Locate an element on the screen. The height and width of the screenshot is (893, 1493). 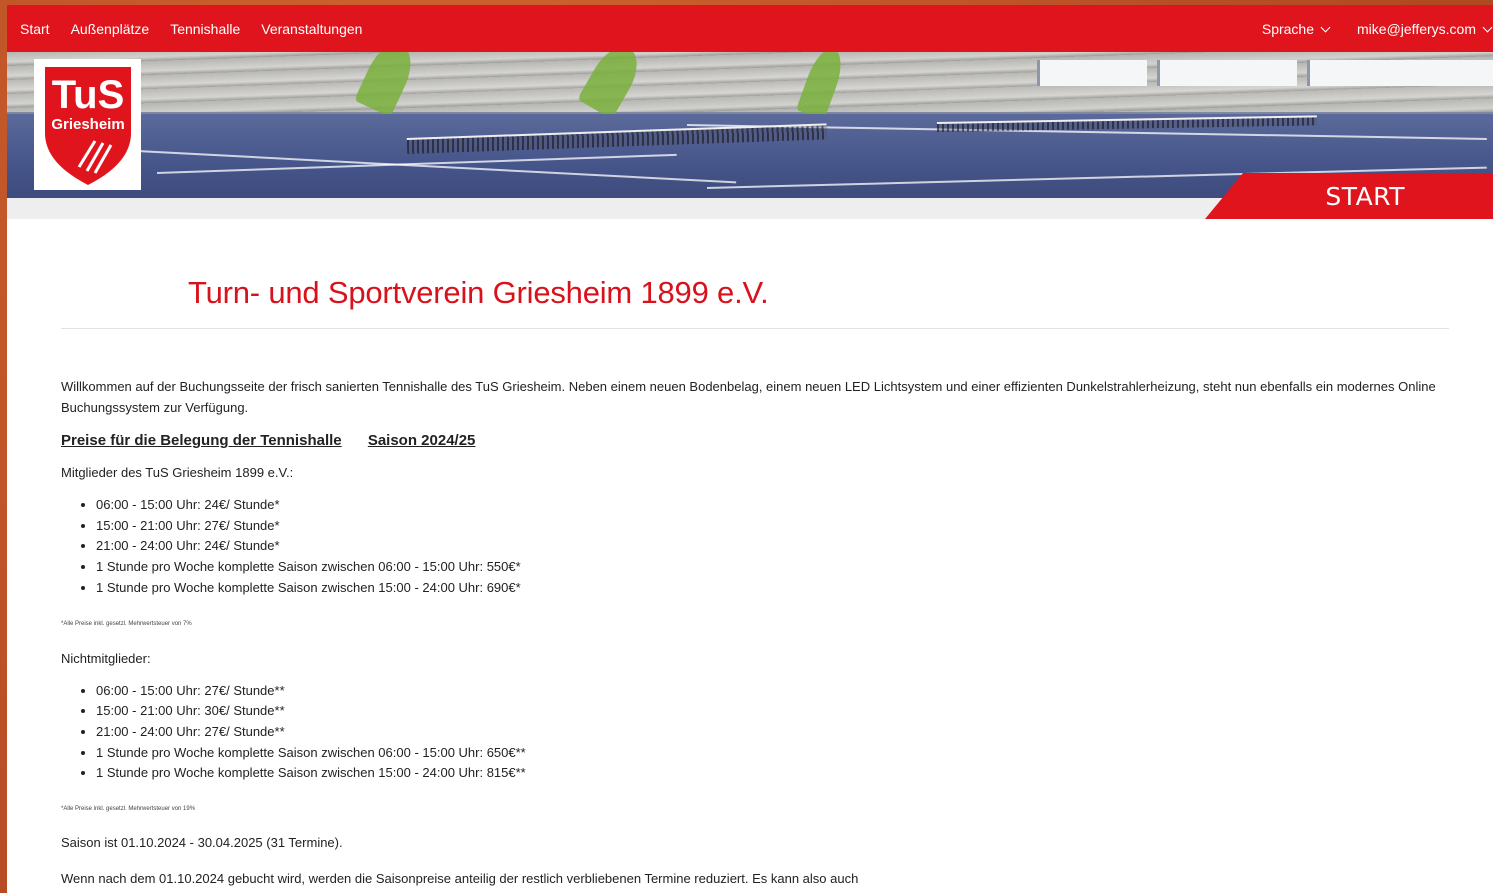
language-label: Sprache is located at coordinates (1288, 28).